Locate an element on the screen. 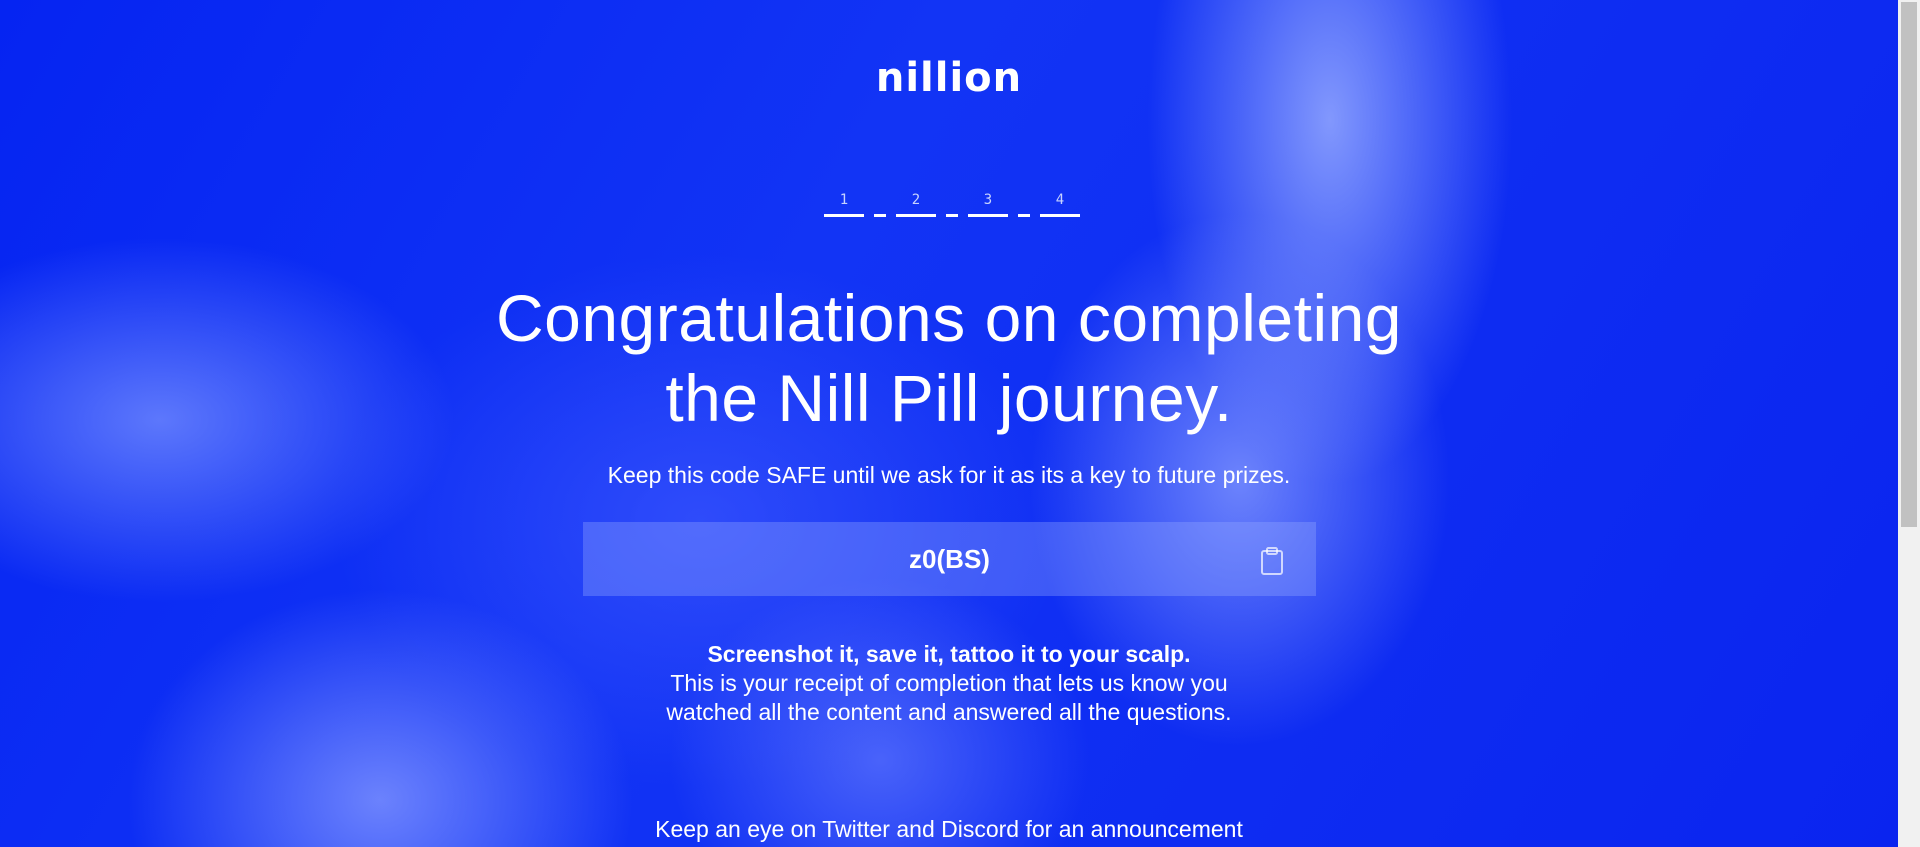  step-1: 1 is located at coordinates (844, 204).